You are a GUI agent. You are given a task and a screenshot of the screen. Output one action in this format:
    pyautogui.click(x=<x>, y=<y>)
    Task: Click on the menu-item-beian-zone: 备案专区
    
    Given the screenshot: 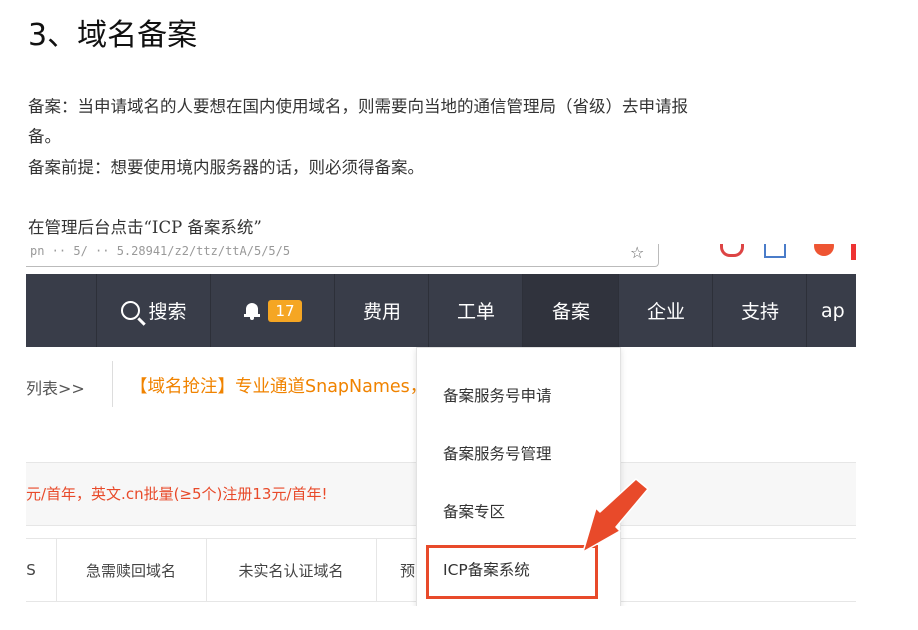 What is the action you would take?
    pyautogui.click(x=474, y=511)
    